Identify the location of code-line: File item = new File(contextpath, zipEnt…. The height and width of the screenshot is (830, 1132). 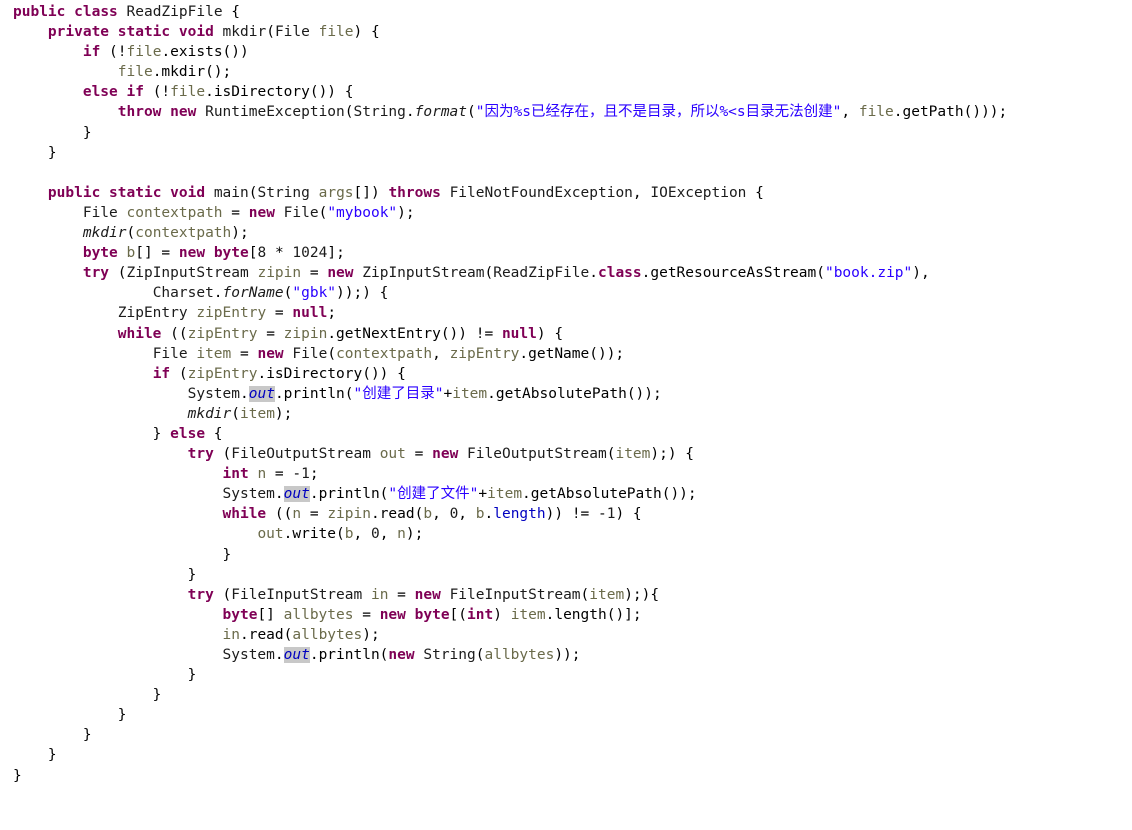
(572, 354).